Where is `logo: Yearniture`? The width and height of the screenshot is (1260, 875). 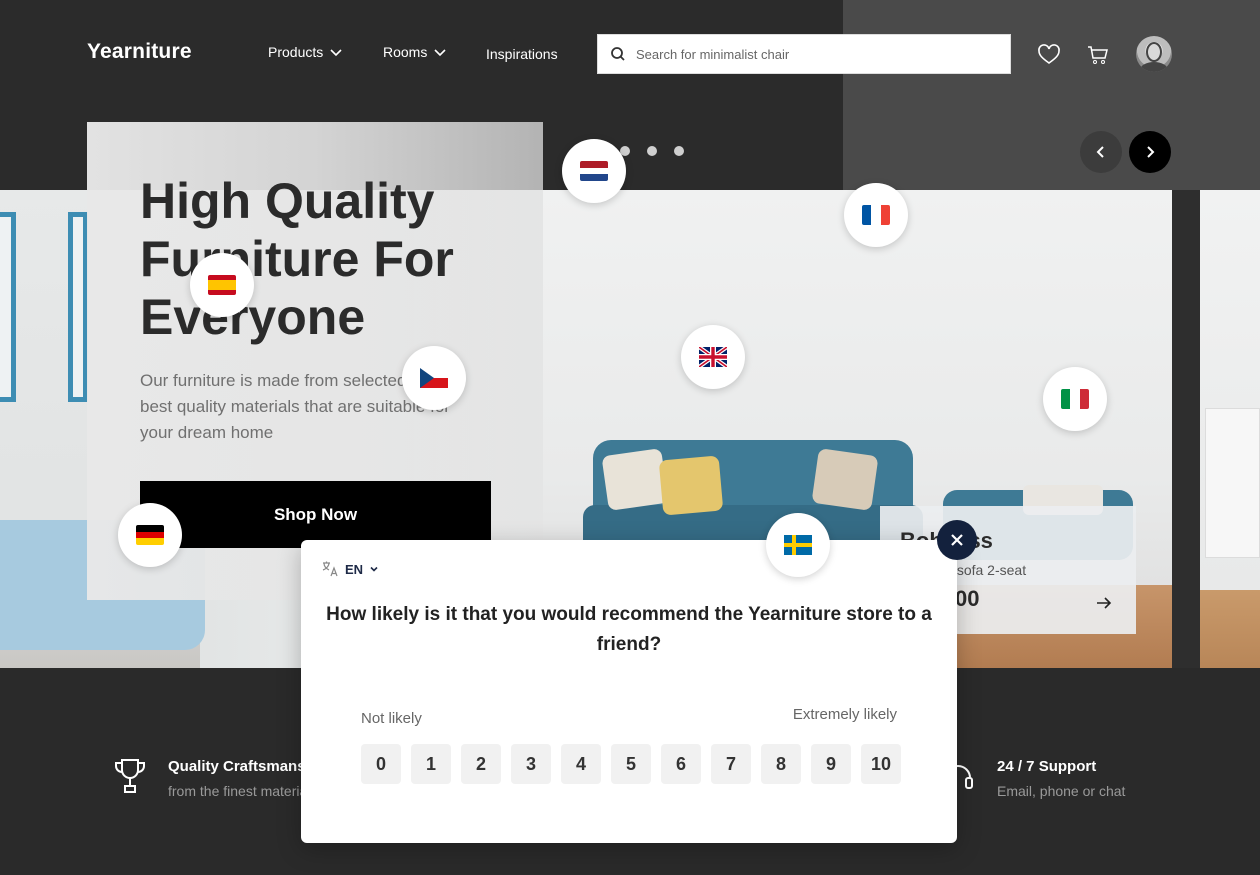 logo: Yearniture is located at coordinates (139, 52).